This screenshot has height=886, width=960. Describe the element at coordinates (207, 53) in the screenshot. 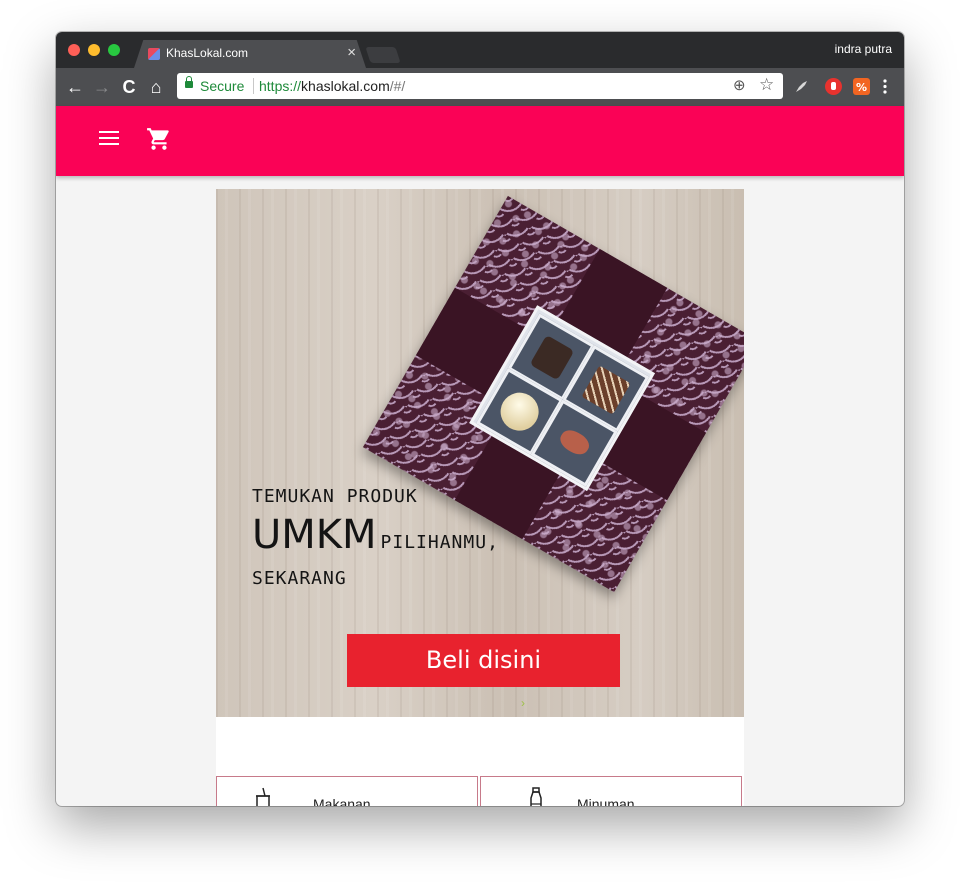

I see `tab-title: KhasLokal.com` at that location.